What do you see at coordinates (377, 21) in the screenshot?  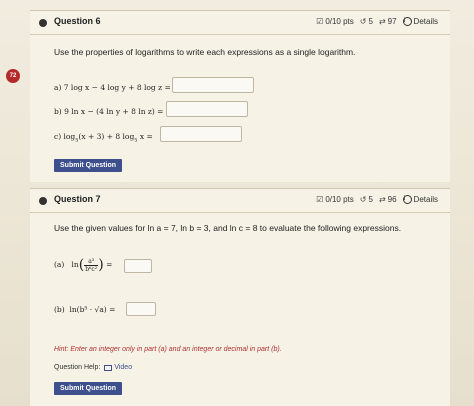 I see `question-6-meta: ☑ 0/10 pts ↺ 5 ⇄ 97 i Details` at bounding box center [377, 21].